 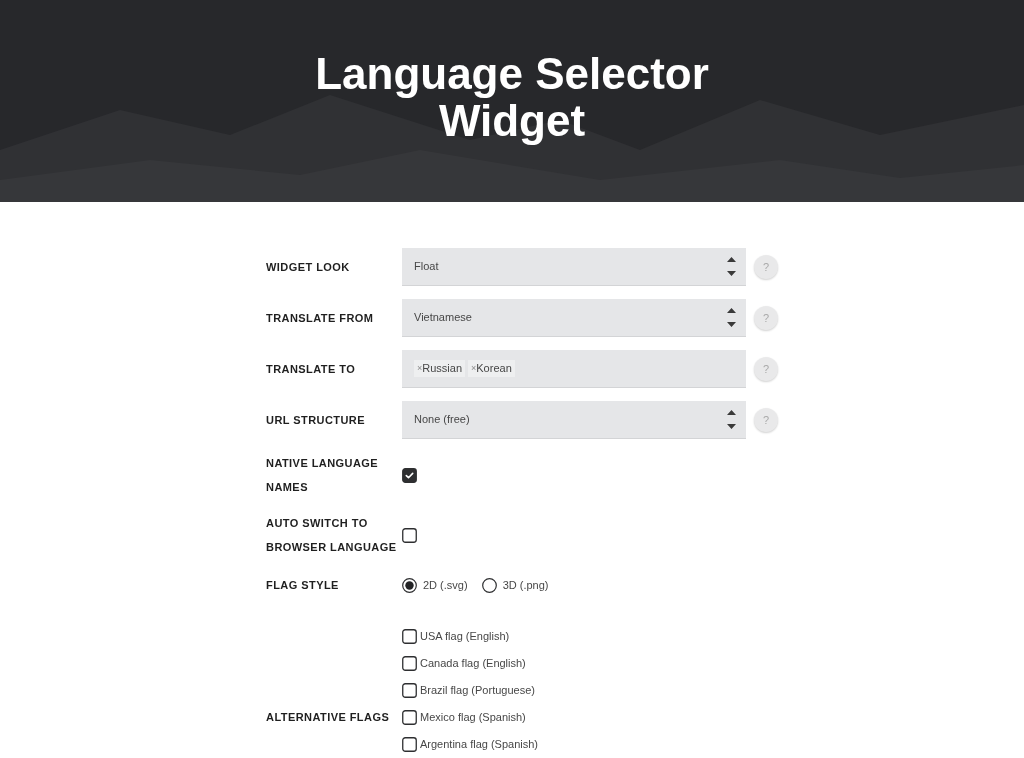 I want to click on tags-input-field: ×Russian ×Korean, so click(x=574, y=369).